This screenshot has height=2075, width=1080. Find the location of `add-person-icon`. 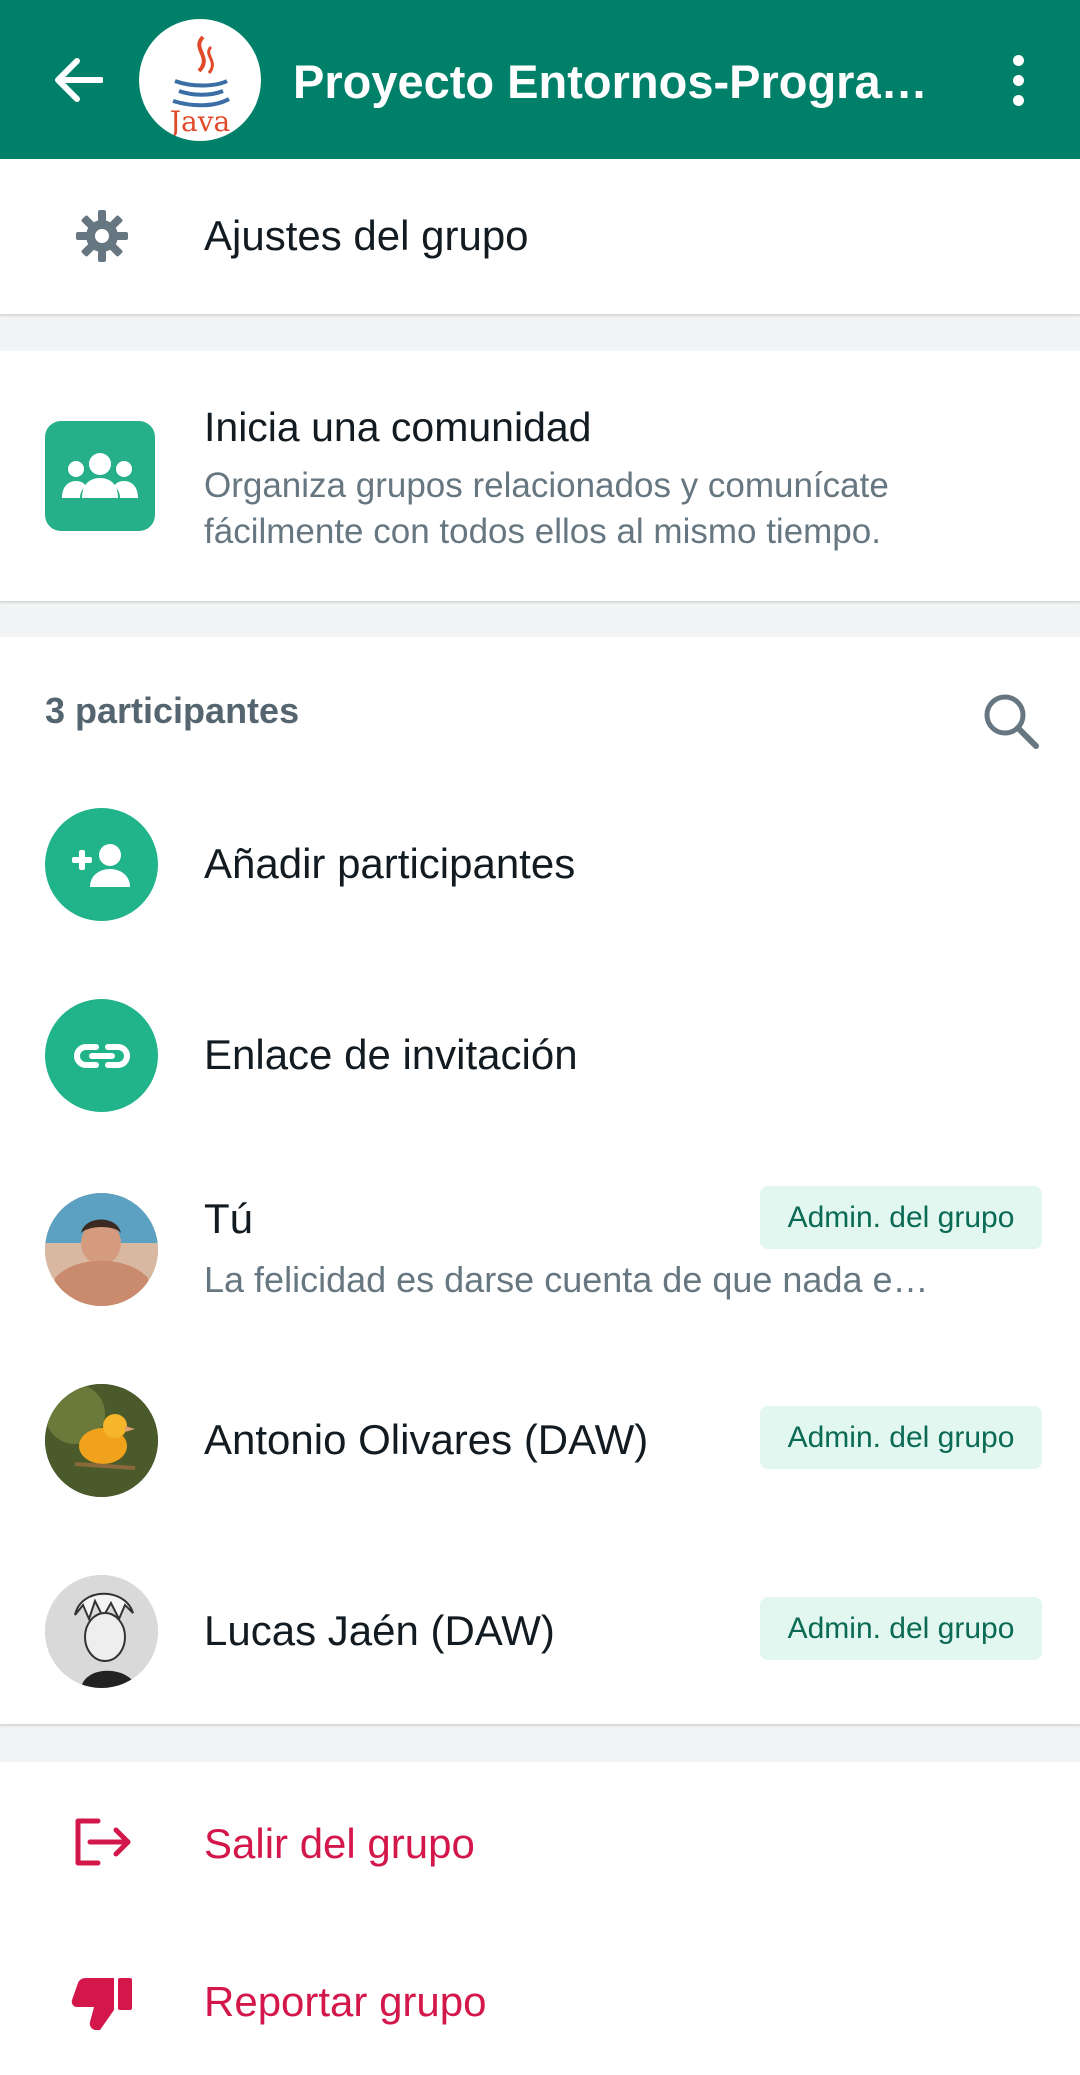

add-person-icon is located at coordinates (100, 865).